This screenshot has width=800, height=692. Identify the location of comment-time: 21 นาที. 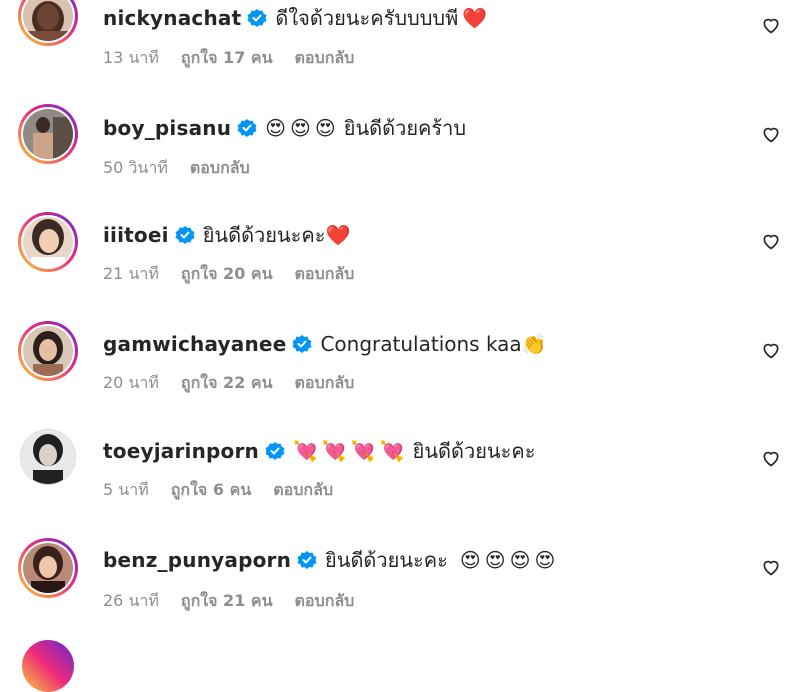
(131, 274).